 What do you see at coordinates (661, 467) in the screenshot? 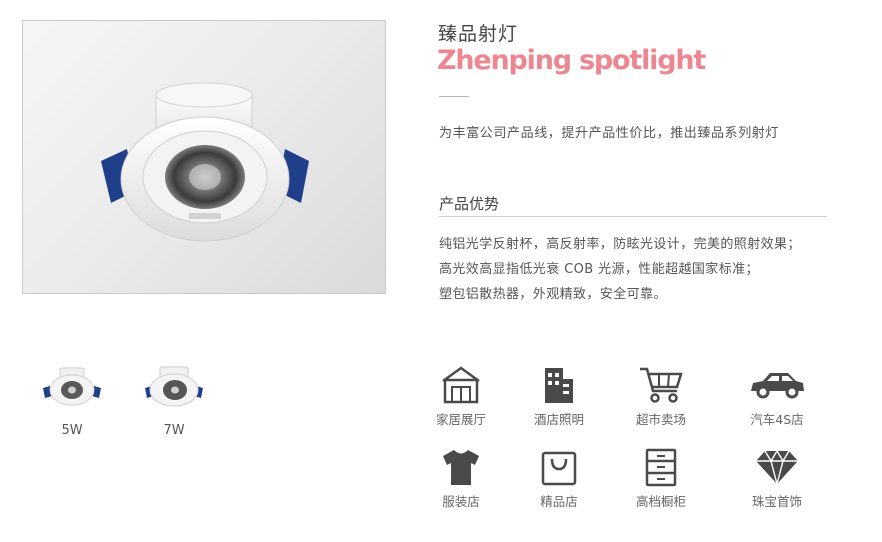
I see `cabinet-icon` at bounding box center [661, 467].